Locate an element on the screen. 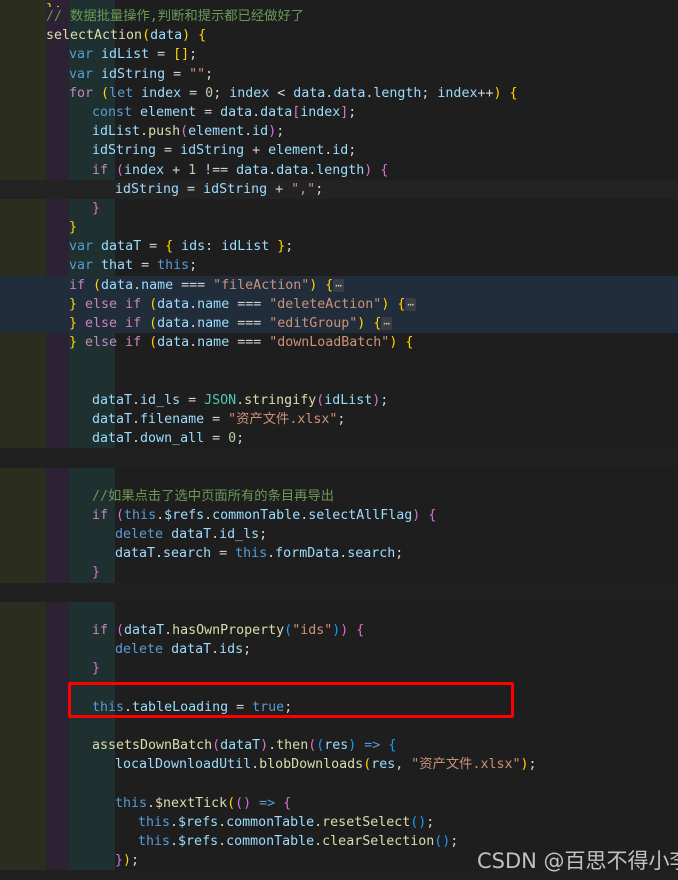 Image resolution: width=678 pixels, height=880 pixels. code-line: var dataT = { ids: idList }; is located at coordinates (339, 246).